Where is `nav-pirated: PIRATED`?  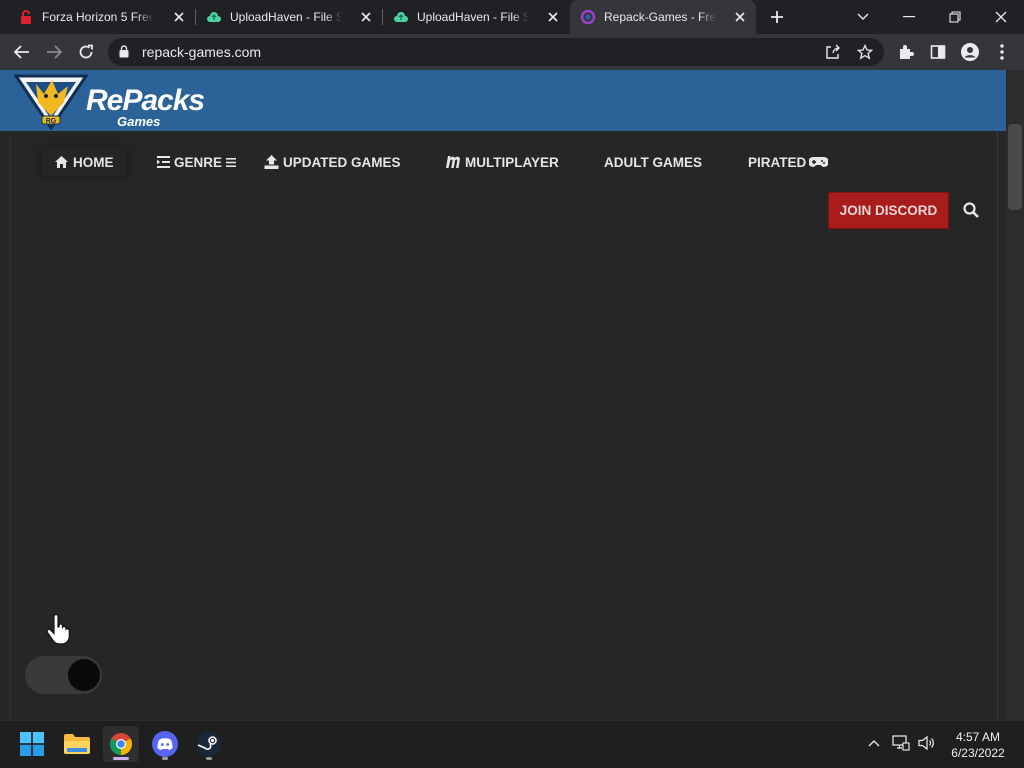 nav-pirated: PIRATED is located at coordinates (790, 162).